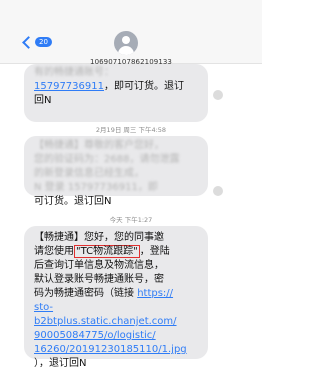 The width and height of the screenshot is (320, 373). I want to click on url-link: b2btplus.static.chanjet.com/, so click(105, 321).